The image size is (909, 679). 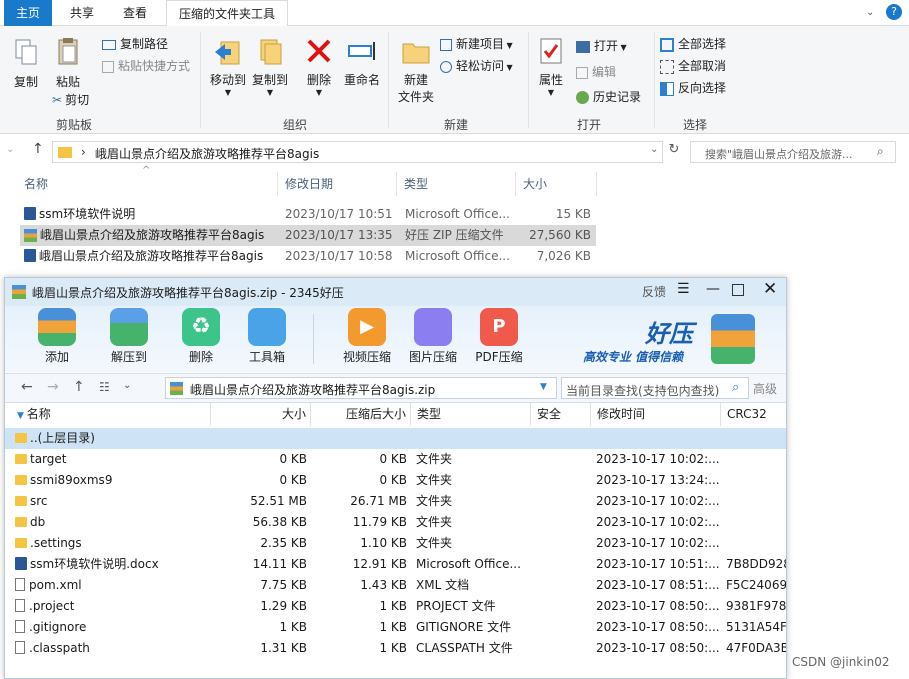 I want to click on rename-button: 重命名, so click(x=362, y=62).